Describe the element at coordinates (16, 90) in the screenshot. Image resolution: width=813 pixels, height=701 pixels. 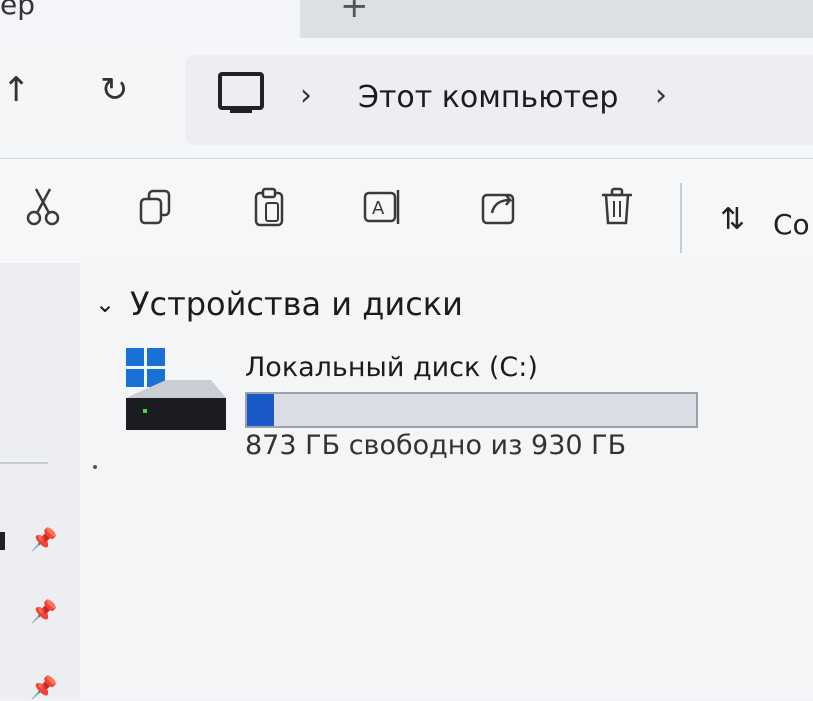
I see `up-button: ↑` at that location.